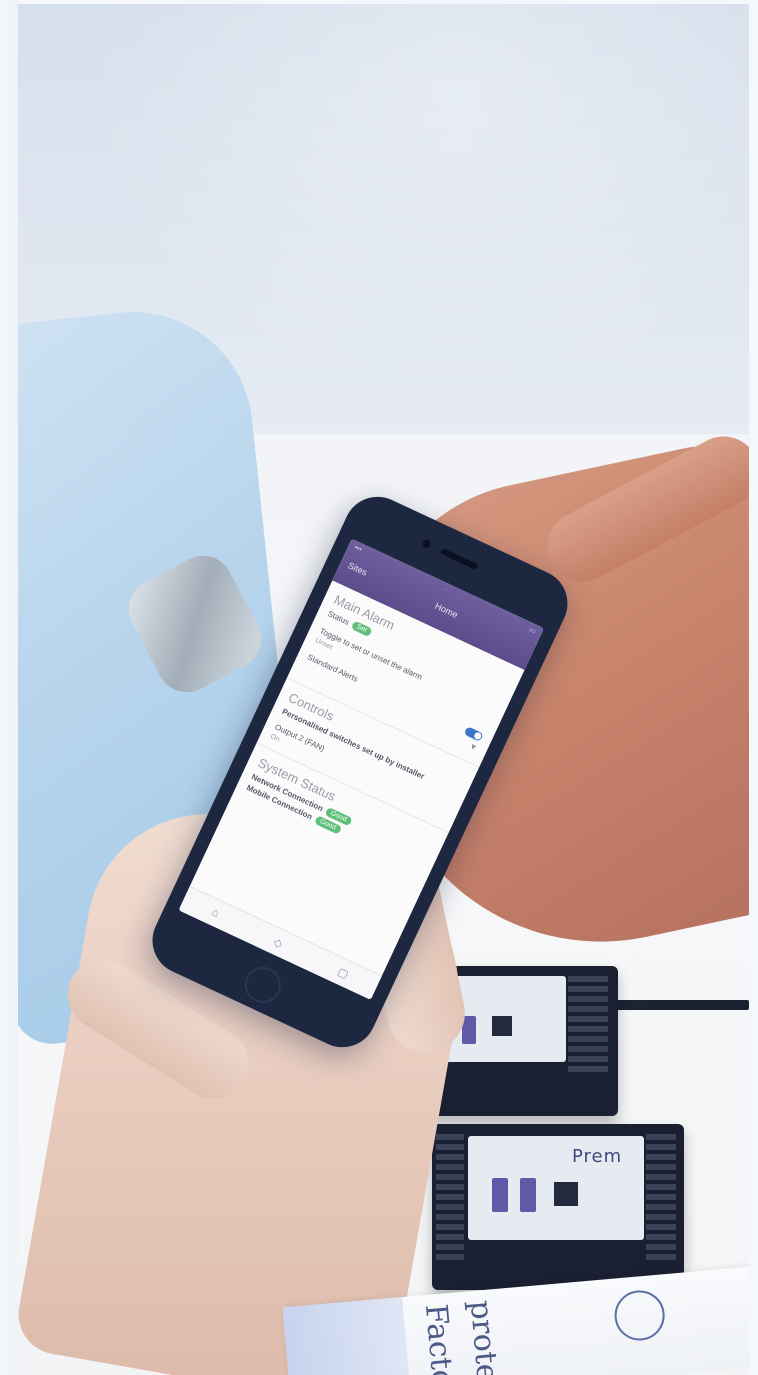 This screenshot has width=758, height=1375. What do you see at coordinates (639, 1315) in the screenshot?
I see `brochure-logo-icon` at bounding box center [639, 1315].